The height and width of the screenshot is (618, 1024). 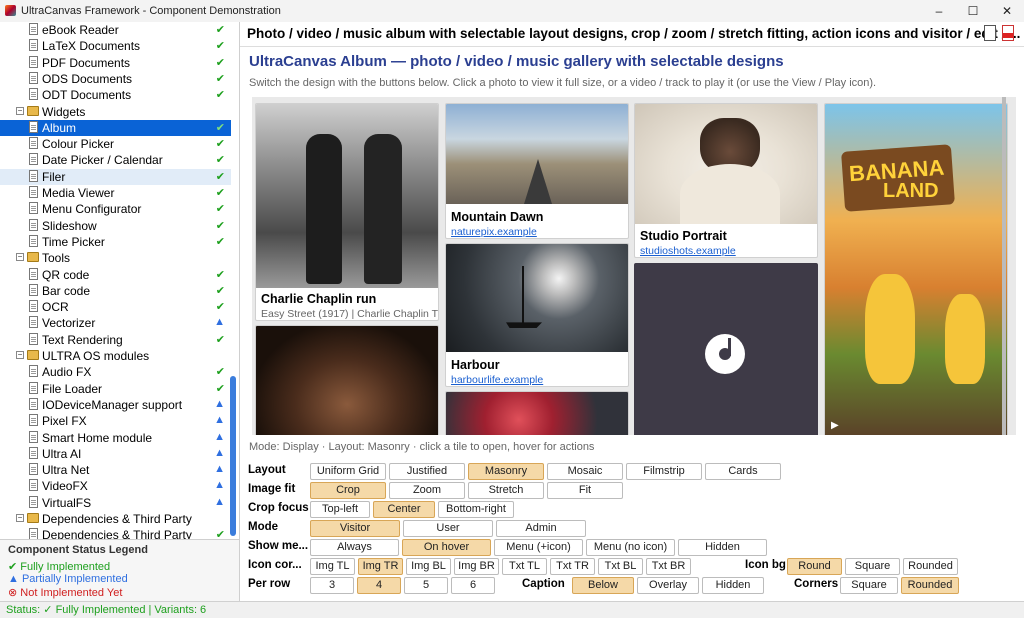 What do you see at coordinates (688, 251) in the screenshot?
I see `tile-link: studioshots.example` at bounding box center [688, 251].